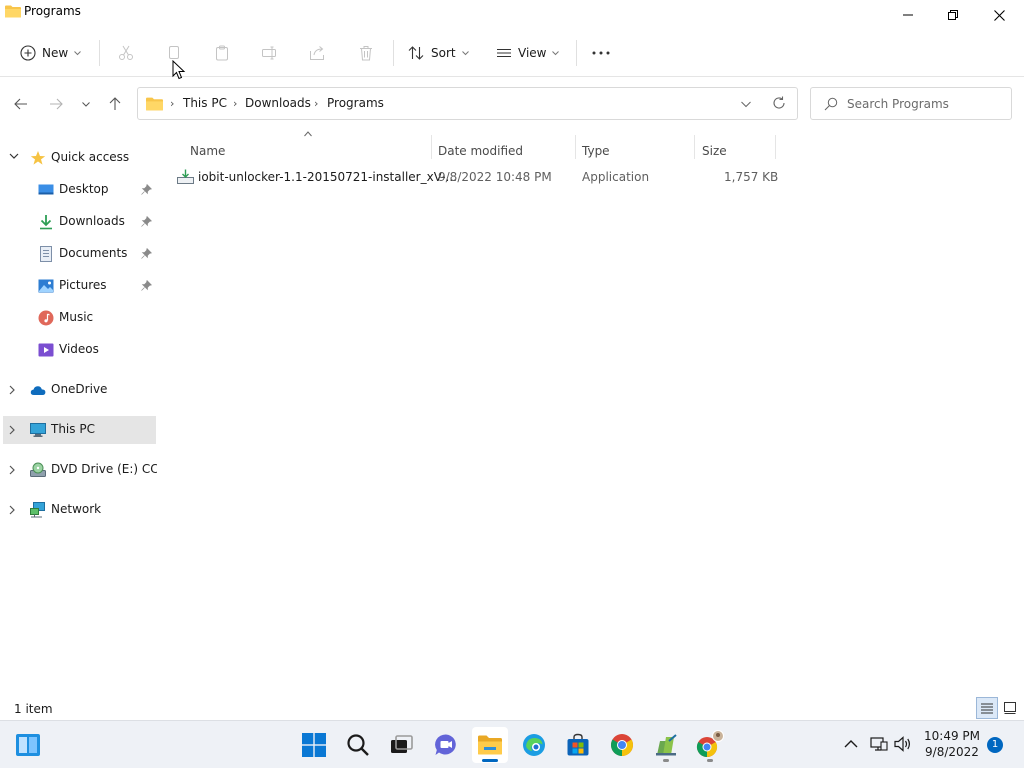 Image resolution: width=1024 pixels, height=768 pixels. What do you see at coordinates (779, 103) in the screenshot?
I see `refresh-icon` at bounding box center [779, 103].